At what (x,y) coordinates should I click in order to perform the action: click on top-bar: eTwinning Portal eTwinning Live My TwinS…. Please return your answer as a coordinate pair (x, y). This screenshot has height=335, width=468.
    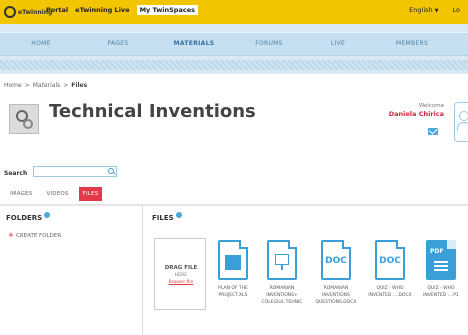
    Looking at the image, I should click on (234, 12).